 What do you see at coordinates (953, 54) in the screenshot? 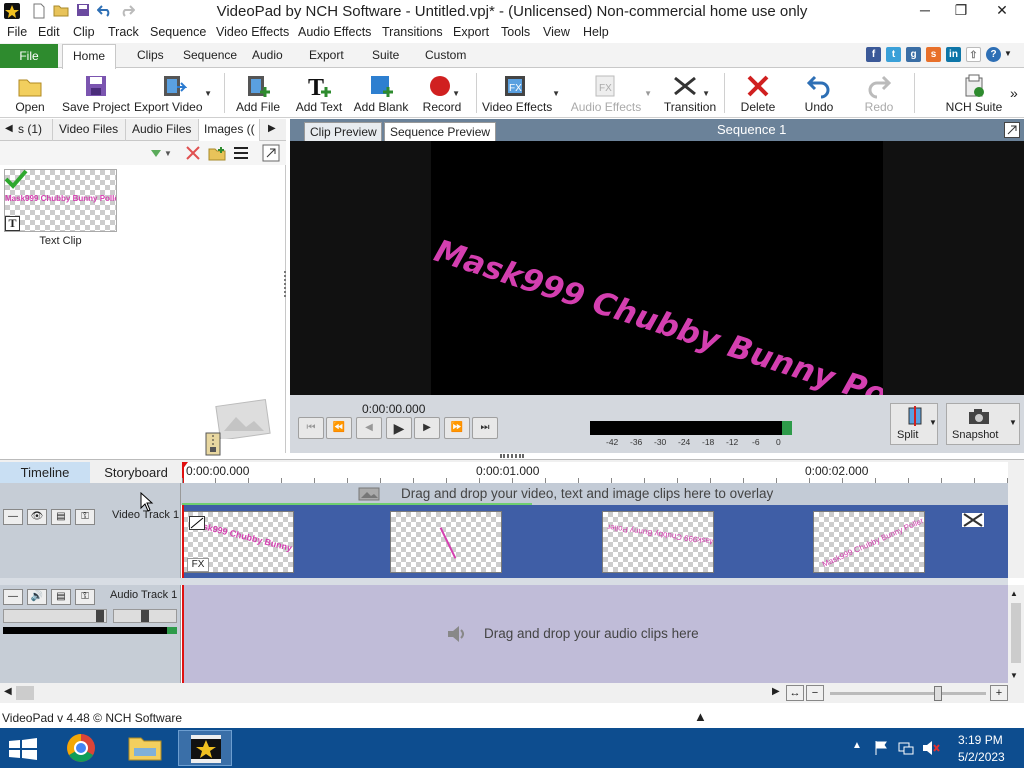
I see `linkedin-icon: in` at bounding box center [953, 54].